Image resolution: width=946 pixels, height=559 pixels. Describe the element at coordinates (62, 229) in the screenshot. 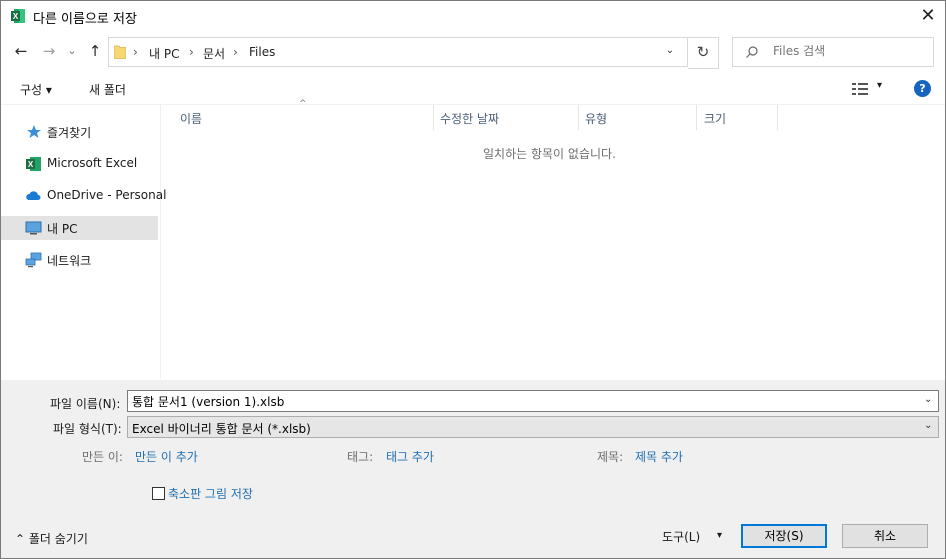

I see `sidebar-item-label: 내 PC` at that location.